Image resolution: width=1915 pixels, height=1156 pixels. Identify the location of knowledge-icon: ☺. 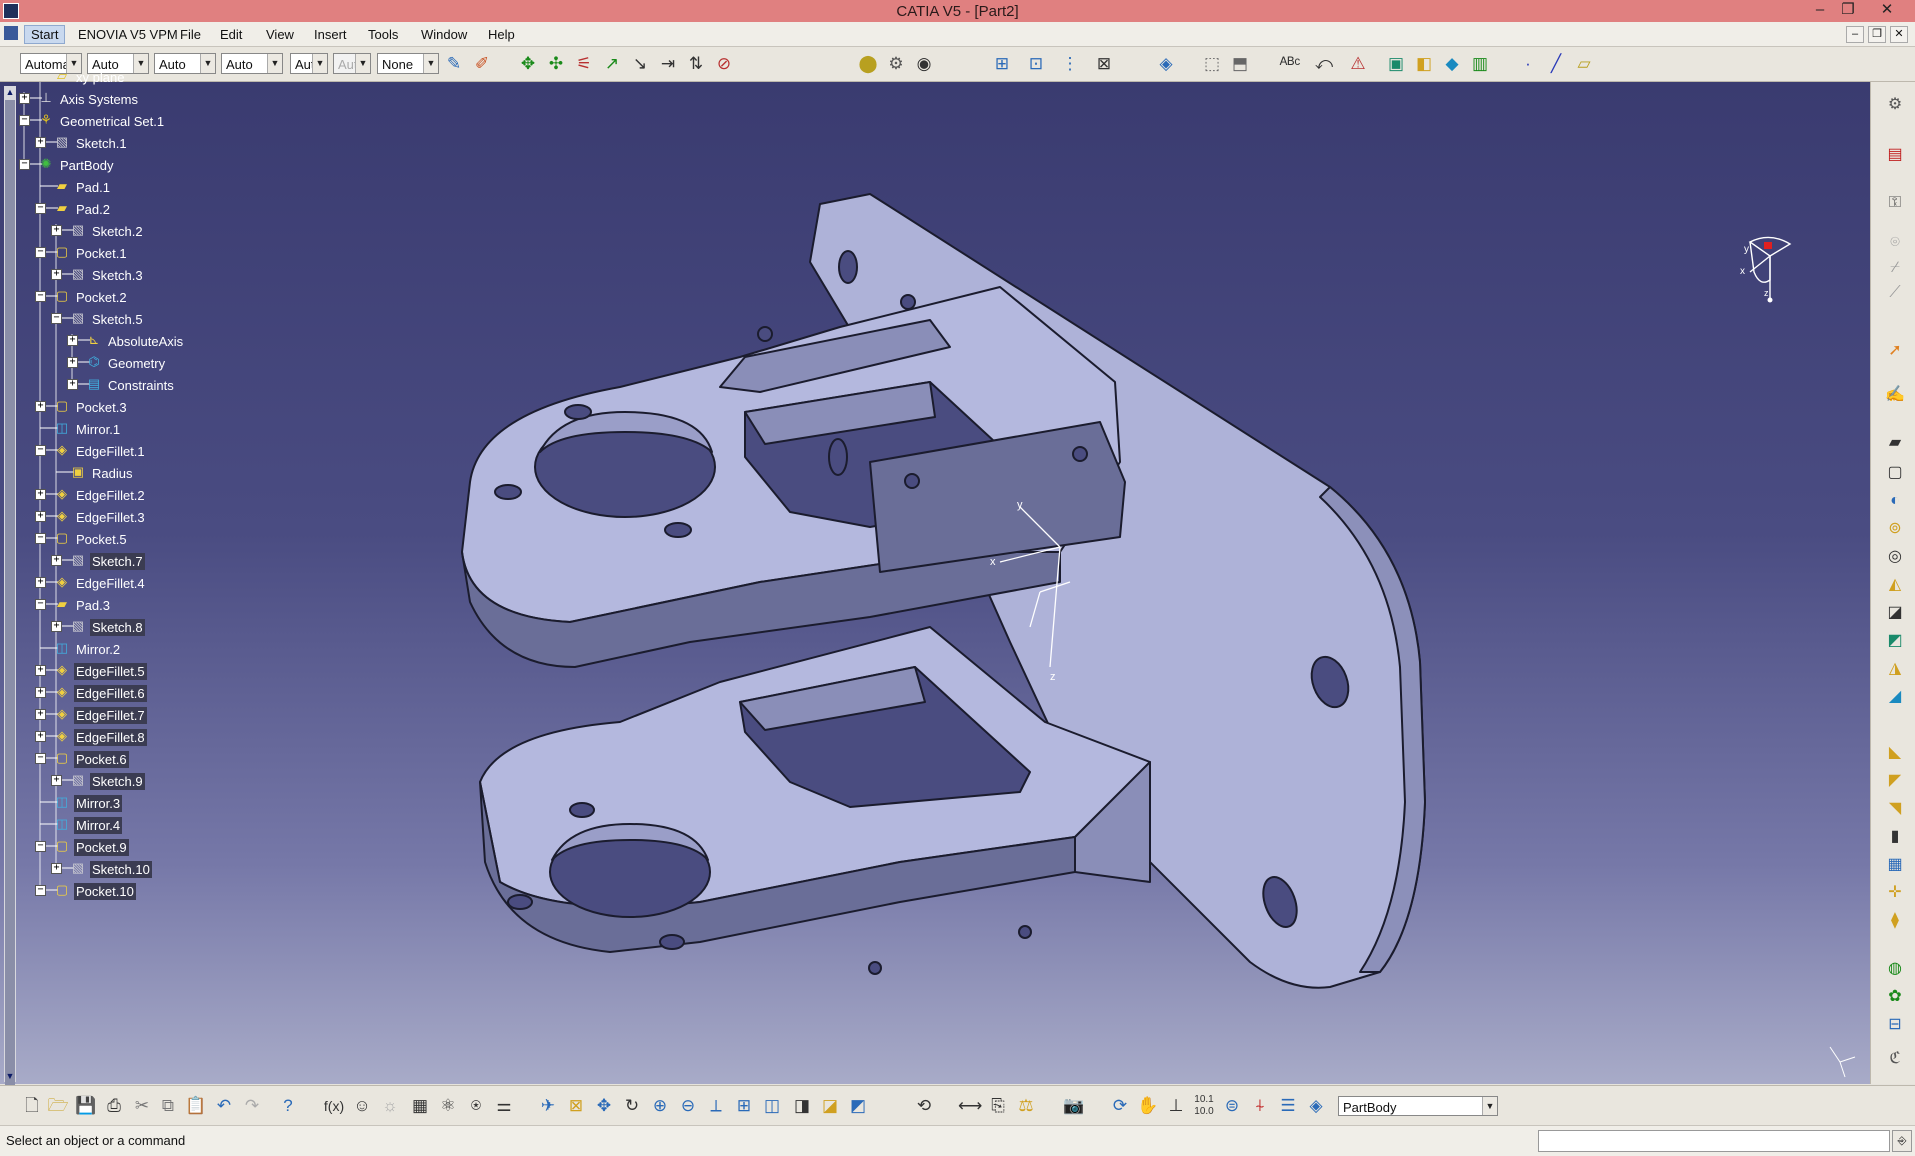
(362, 1106).